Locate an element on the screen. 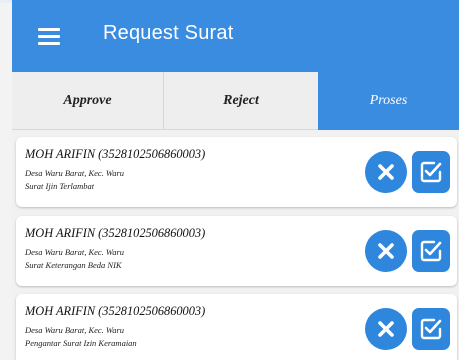  letter-type: Pengantar Surat Izin Keramaian is located at coordinates (81, 343).